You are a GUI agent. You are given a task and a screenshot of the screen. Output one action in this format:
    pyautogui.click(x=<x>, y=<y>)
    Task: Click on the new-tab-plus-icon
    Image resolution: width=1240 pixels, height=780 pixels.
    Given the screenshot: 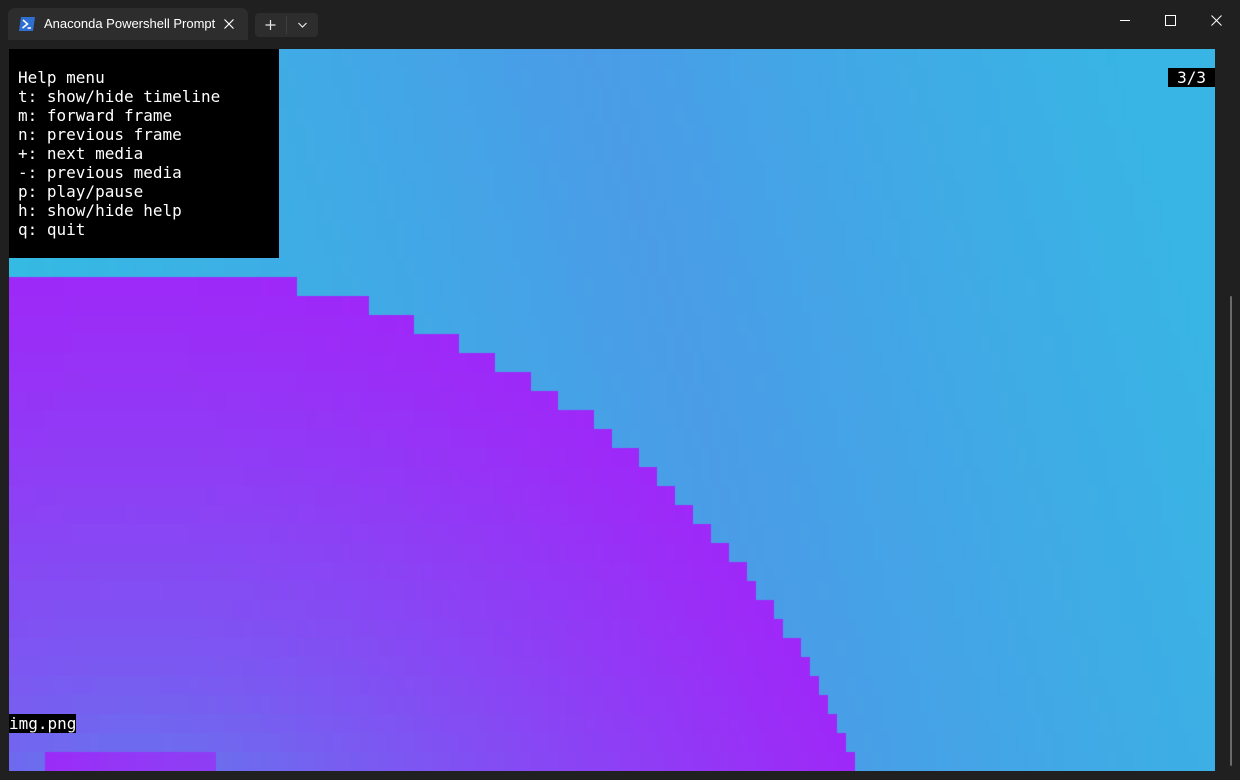 What is the action you would take?
    pyautogui.click(x=270, y=25)
    